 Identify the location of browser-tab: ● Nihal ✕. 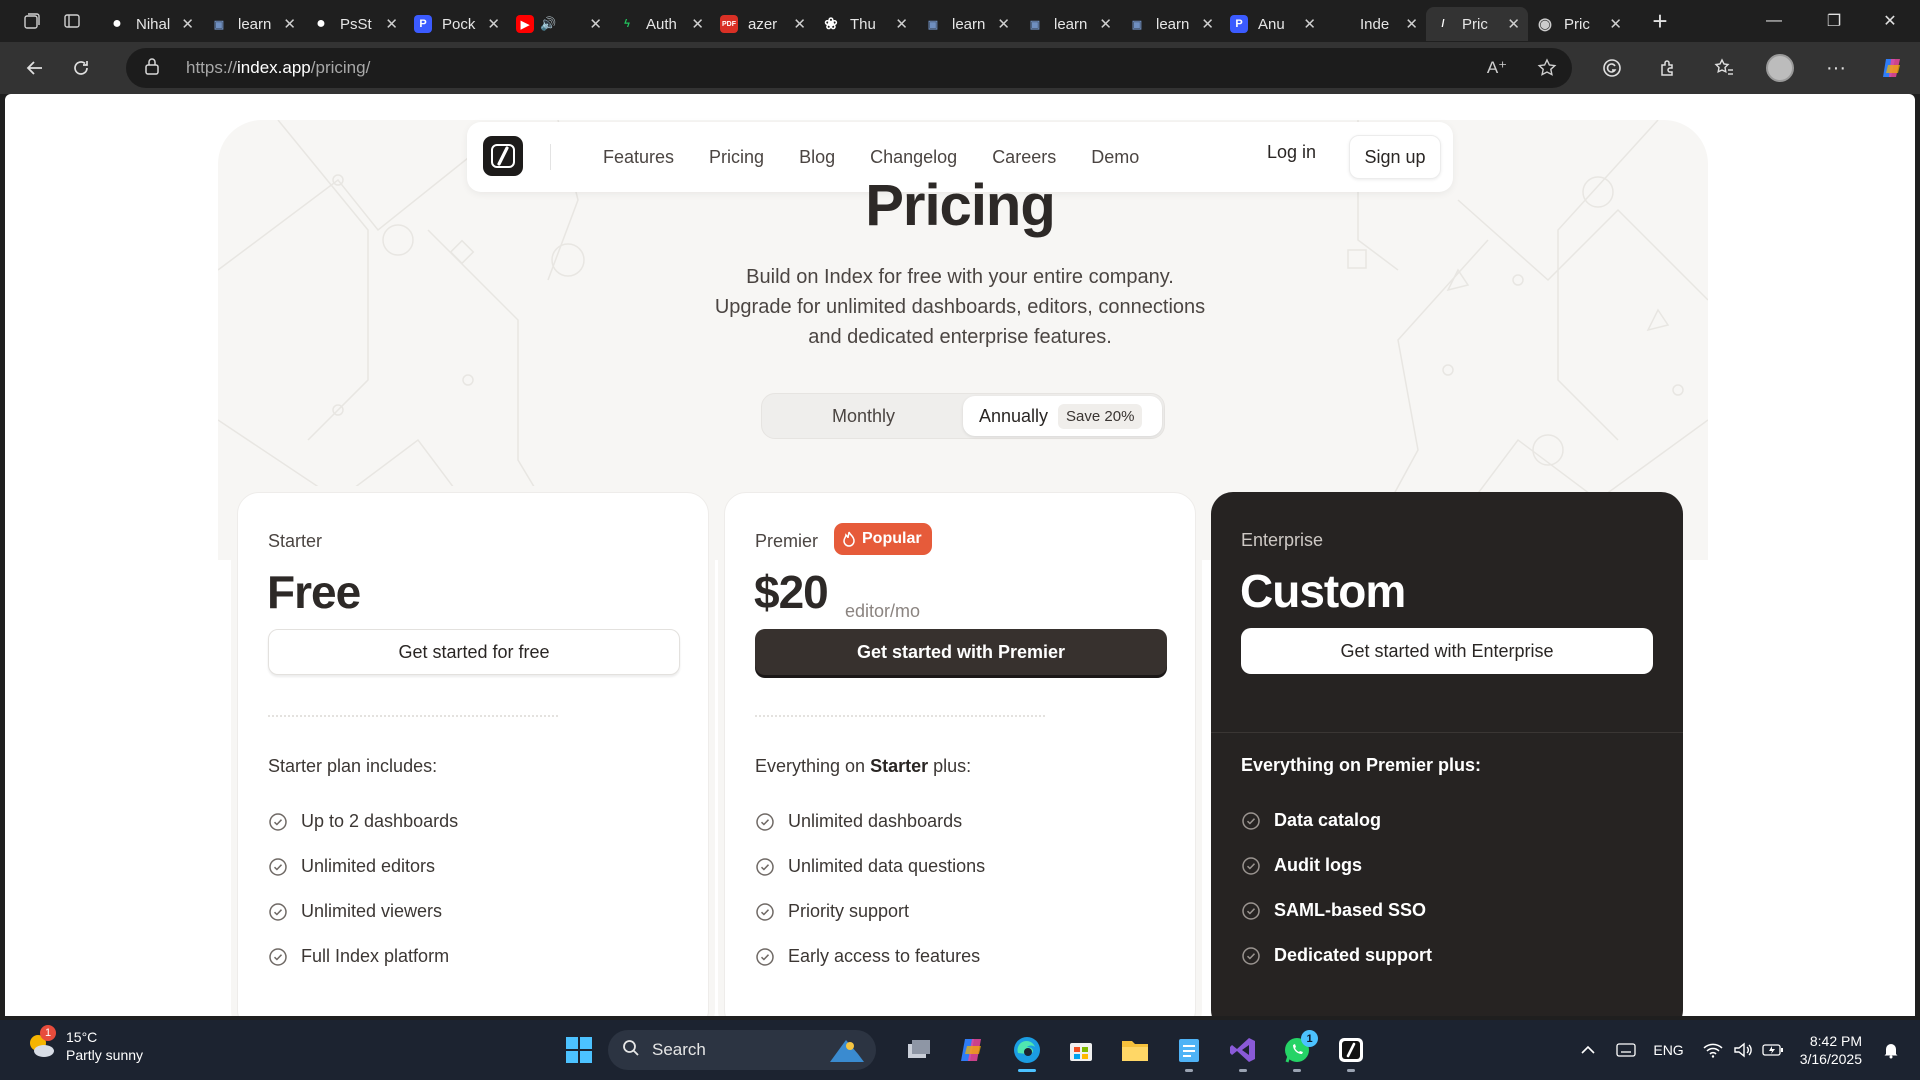
(151, 24).